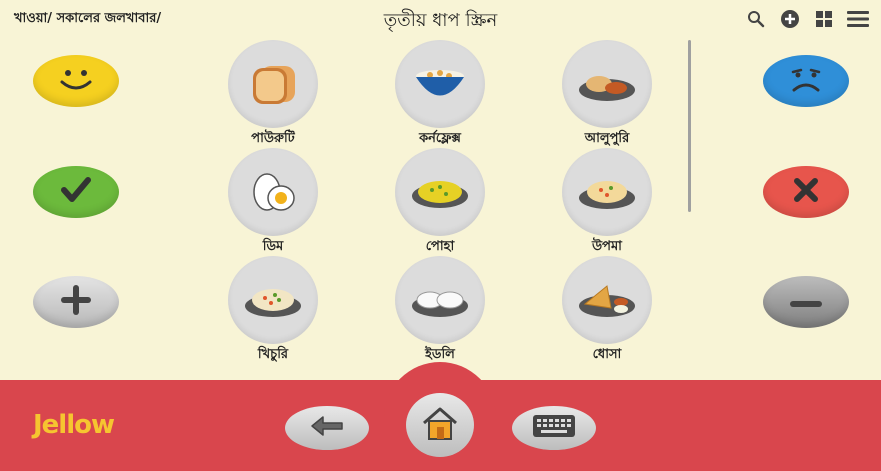 This screenshot has height=471, width=881. I want to click on grid-item-aloo-puri: আলুপুরি, so click(607, 93).